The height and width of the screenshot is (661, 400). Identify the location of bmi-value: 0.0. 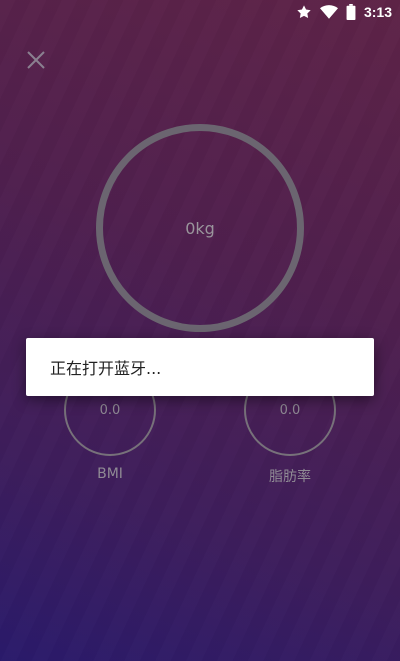
(110, 410).